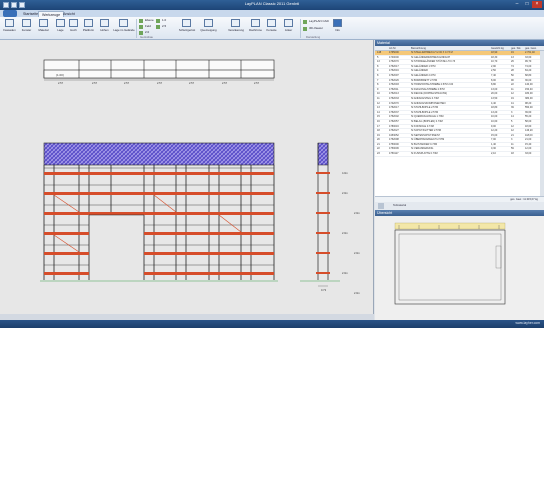  Describe the element at coordinates (459, 206) in the screenshot. I see `sub-material-bar: Teilmaterial` at that location.